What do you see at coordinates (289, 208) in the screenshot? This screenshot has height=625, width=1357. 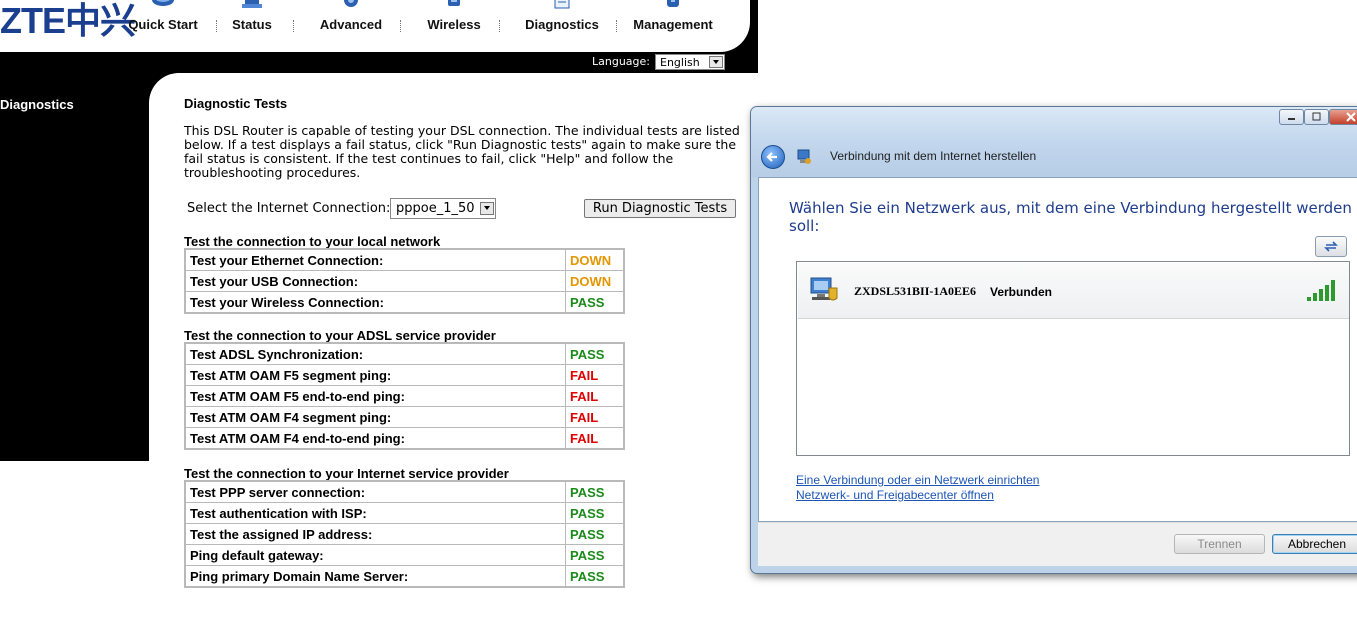 I see `connection-label: Select the Internet Connection:` at bounding box center [289, 208].